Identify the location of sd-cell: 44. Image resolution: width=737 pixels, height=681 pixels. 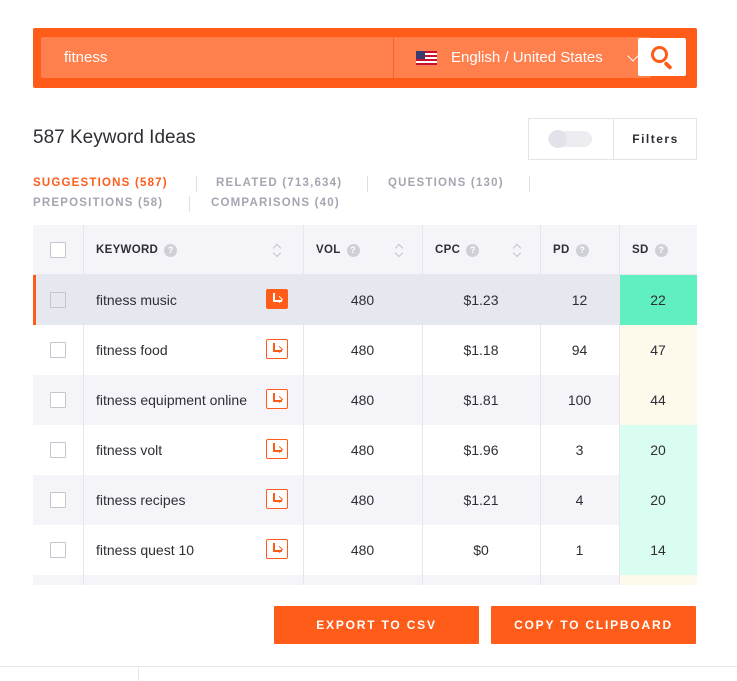
(658, 400).